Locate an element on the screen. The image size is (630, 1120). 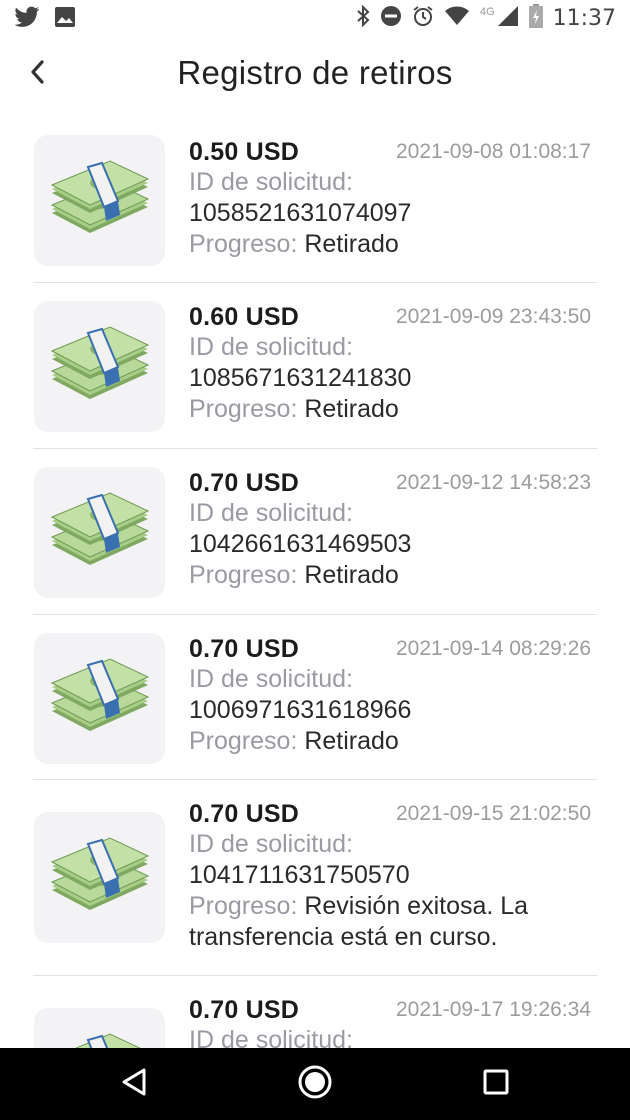
status-bar: 4G 11:37 is located at coordinates (315, 18).